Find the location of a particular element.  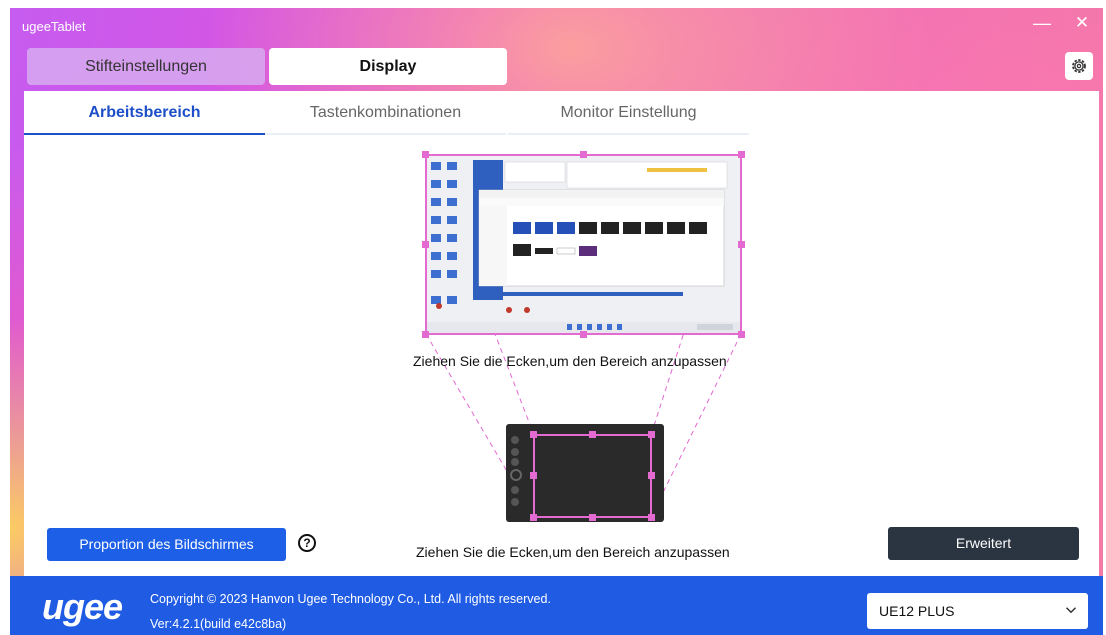

desktop-preview is located at coordinates (583, 244).